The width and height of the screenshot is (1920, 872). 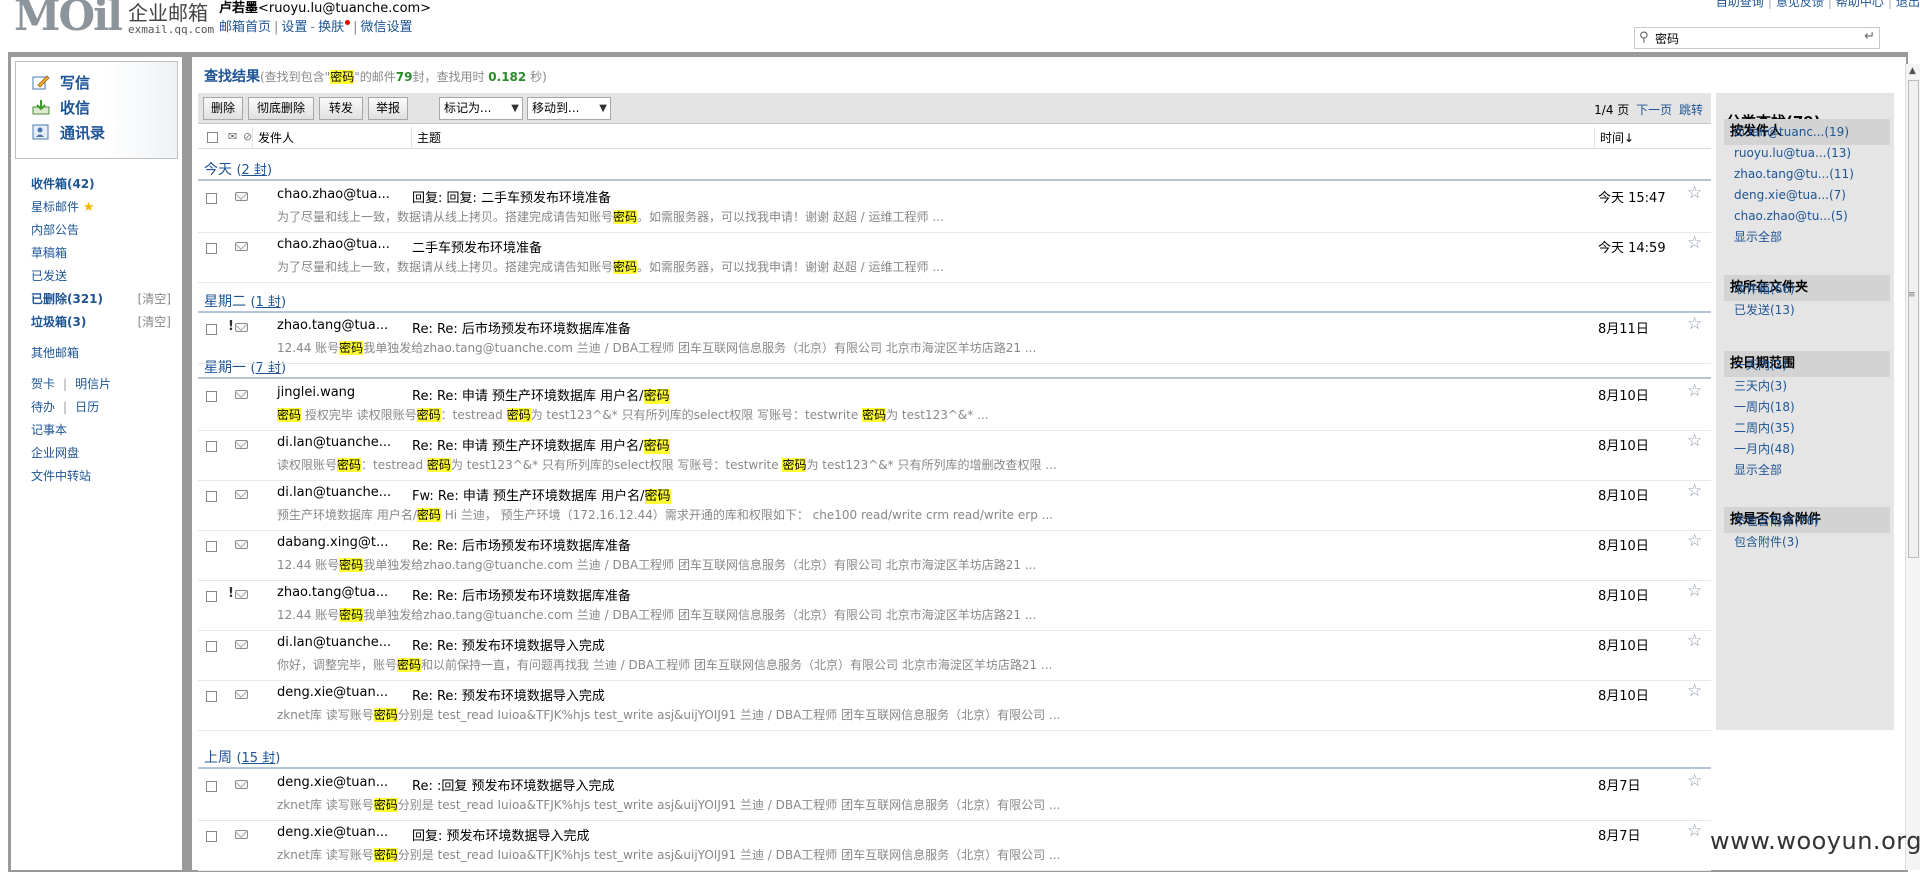 What do you see at coordinates (106, 207) in the screenshot?
I see `folder-starred: 星标邮件 ★` at bounding box center [106, 207].